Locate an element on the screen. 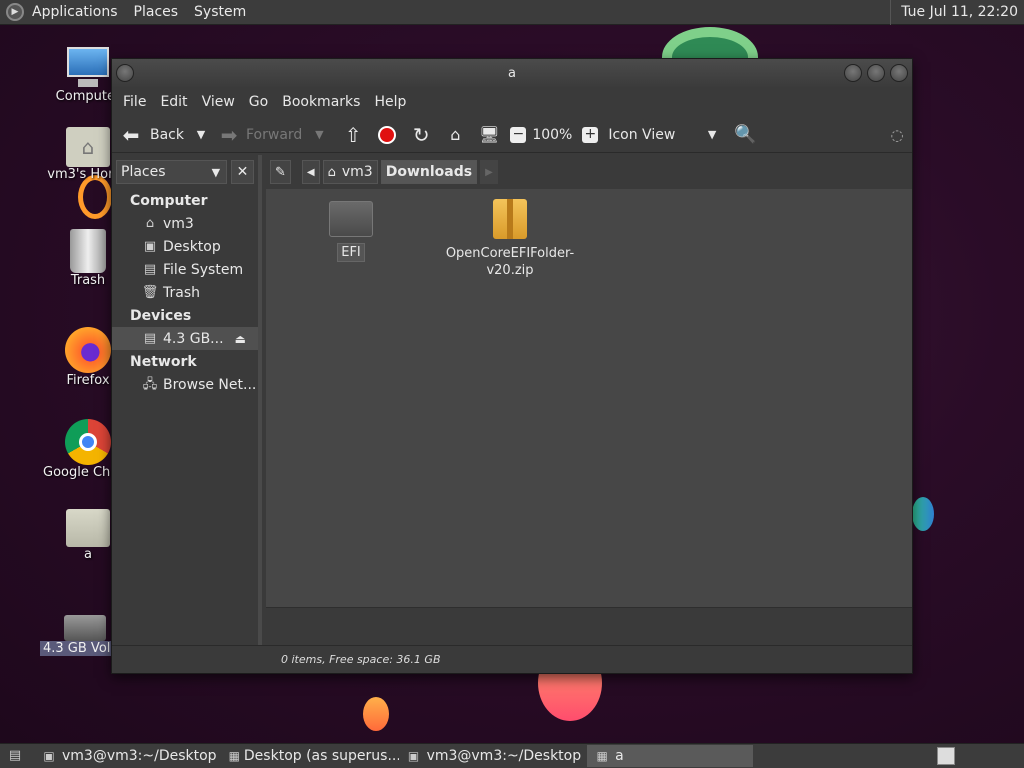  path-button-downloads: Downloads is located at coordinates (429, 172).